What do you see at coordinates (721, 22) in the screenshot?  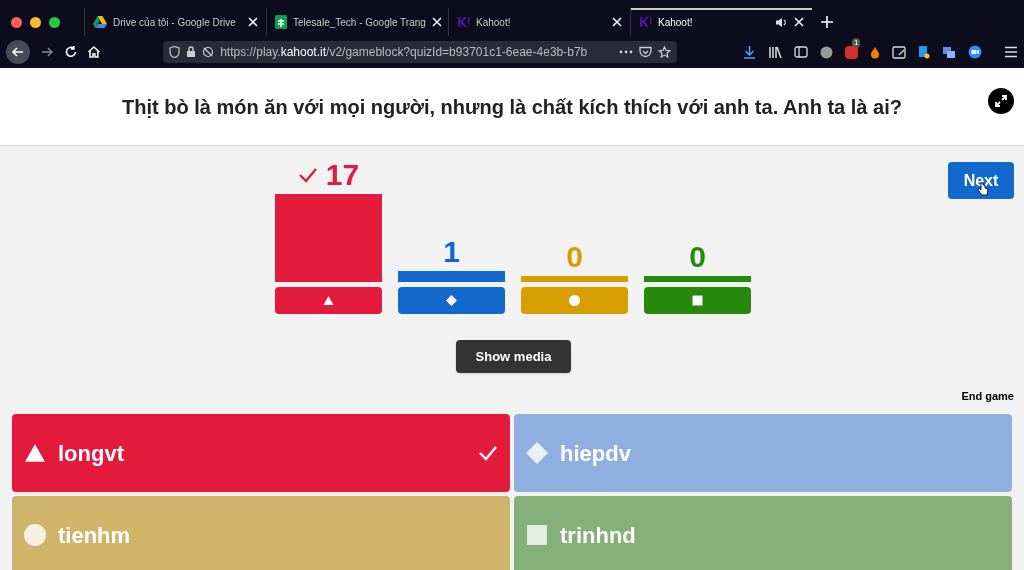 I see `browser-tab: Kahoot!` at bounding box center [721, 22].